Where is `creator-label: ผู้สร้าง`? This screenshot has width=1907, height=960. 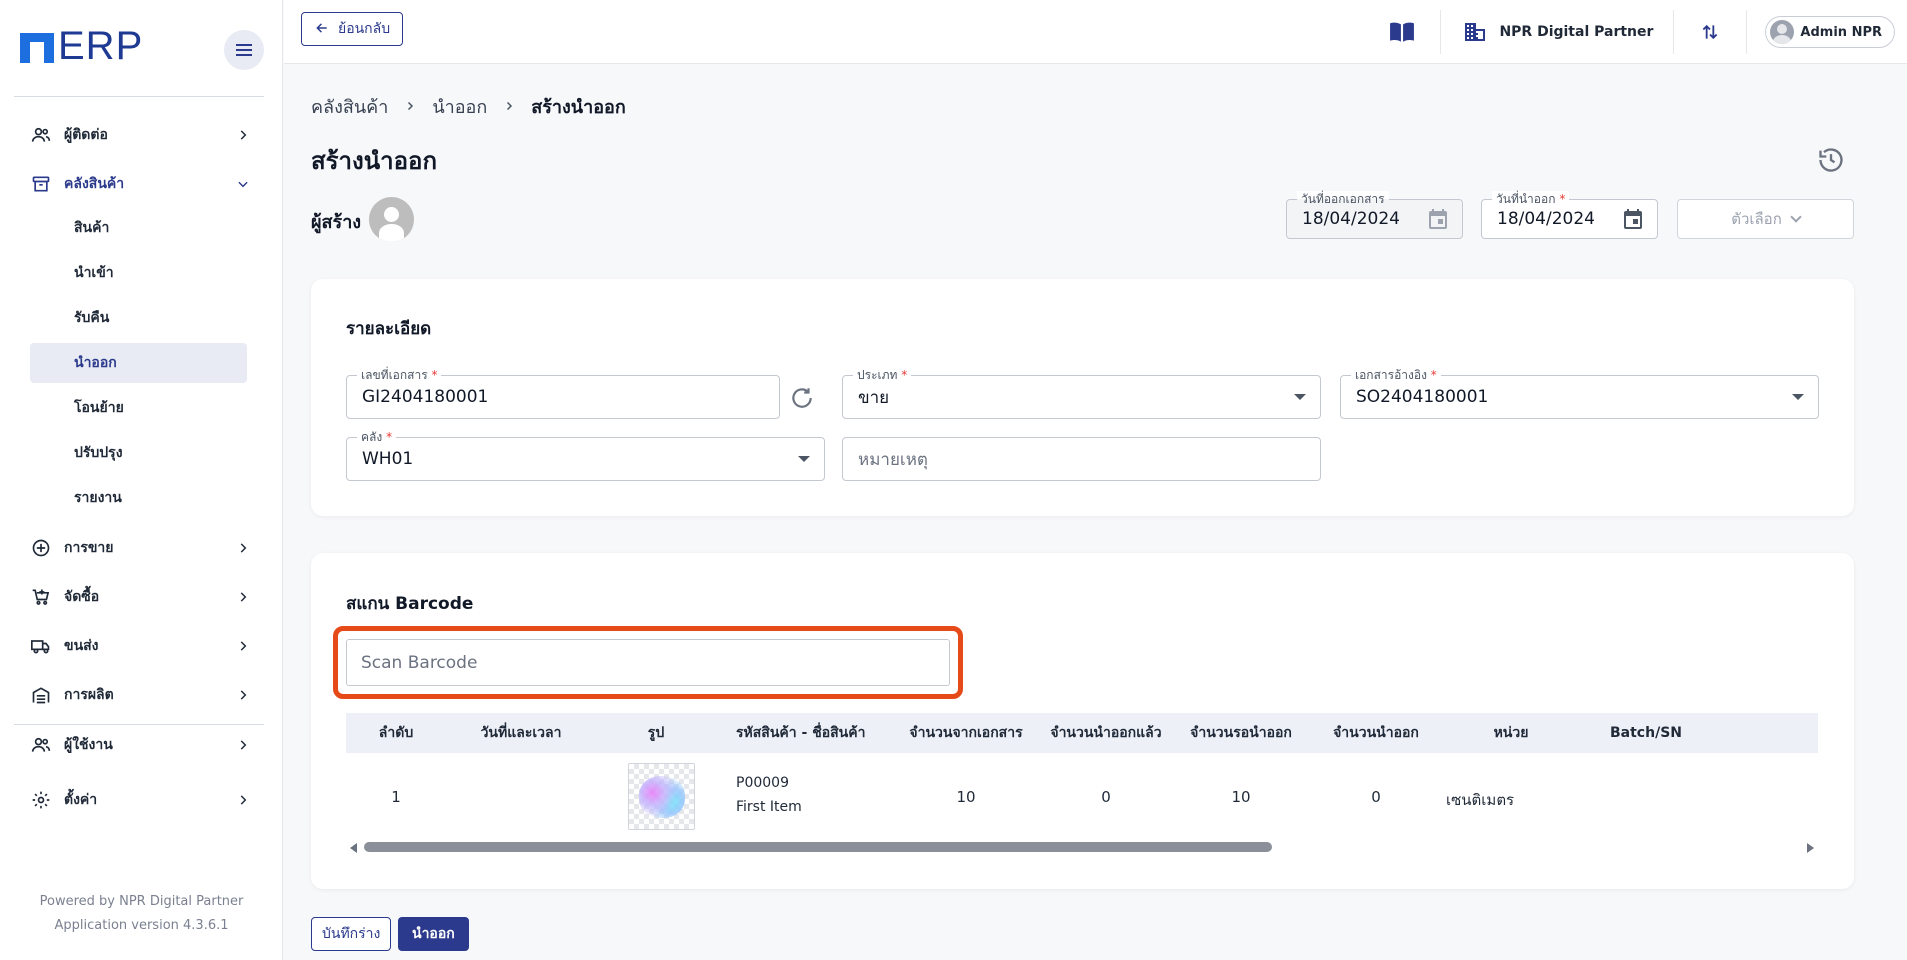
creator-label: ผู้สร้าง is located at coordinates (336, 222).